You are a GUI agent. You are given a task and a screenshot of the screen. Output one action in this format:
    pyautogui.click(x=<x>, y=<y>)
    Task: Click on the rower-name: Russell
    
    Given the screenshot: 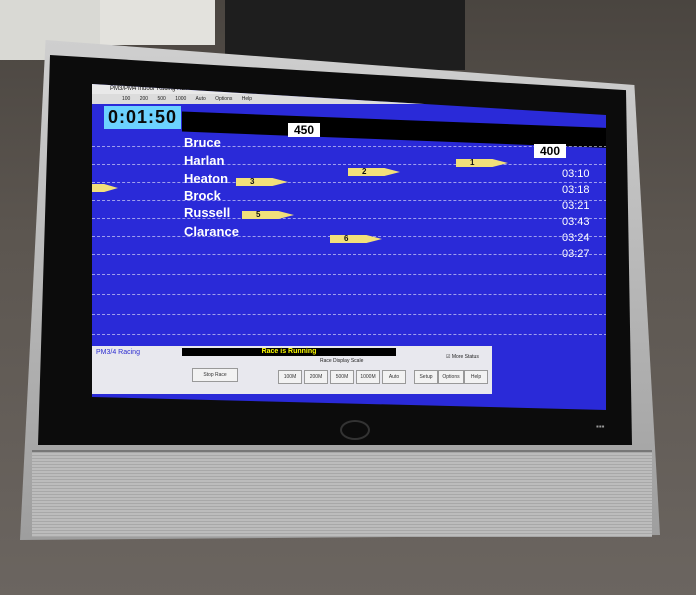 What is the action you would take?
    pyautogui.click(x=207, y=212)
    